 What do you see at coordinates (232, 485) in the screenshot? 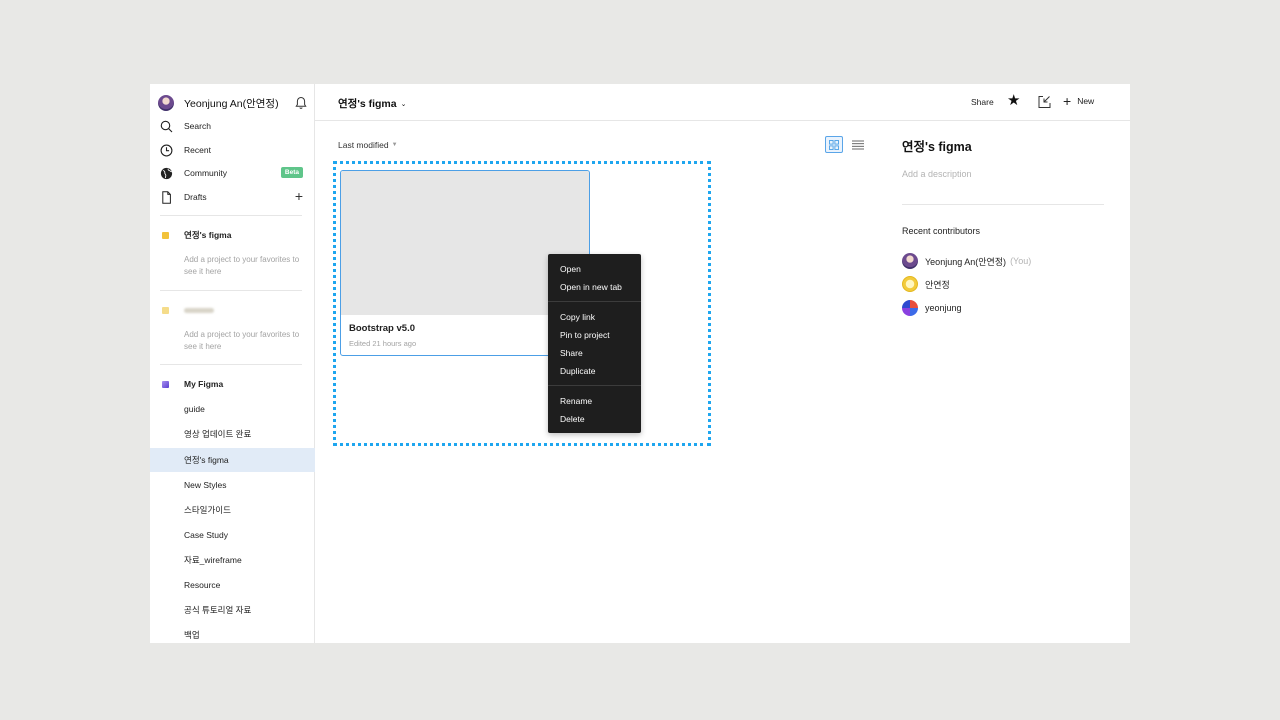
I see `project-item: New Styles` at bounding box center [232, 485].